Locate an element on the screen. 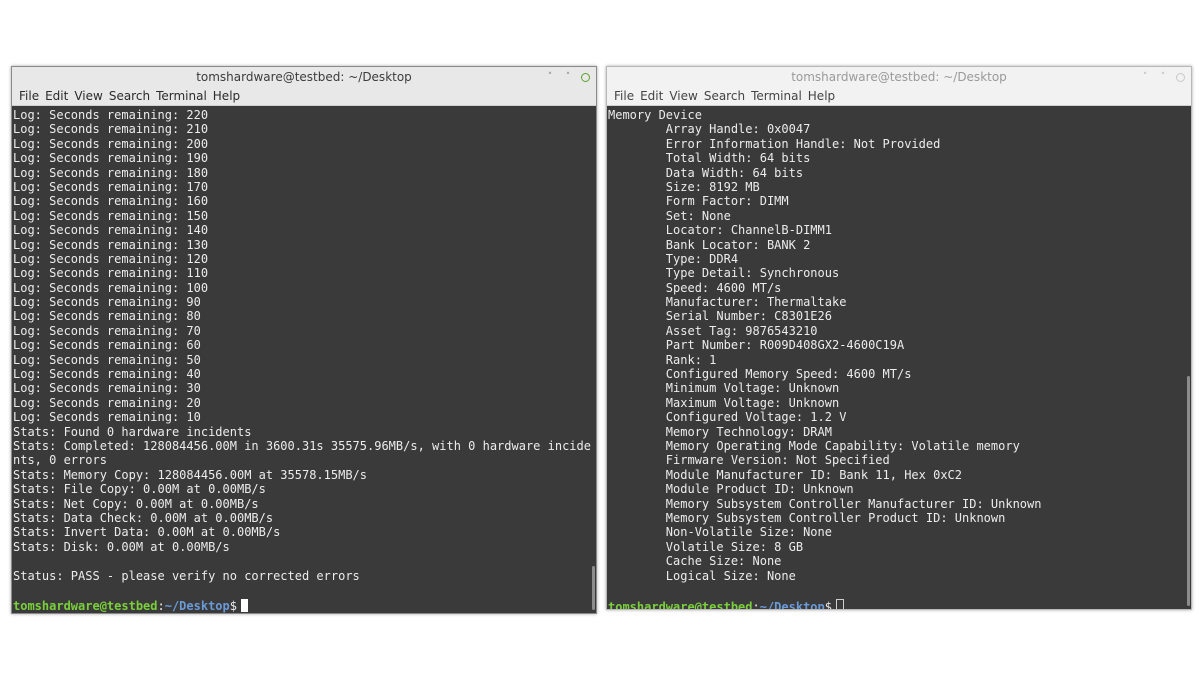 This screenshot has height=675, width=1200. output-line: Log: Seconds remaining: 160 is located at coordinates (111, 201).